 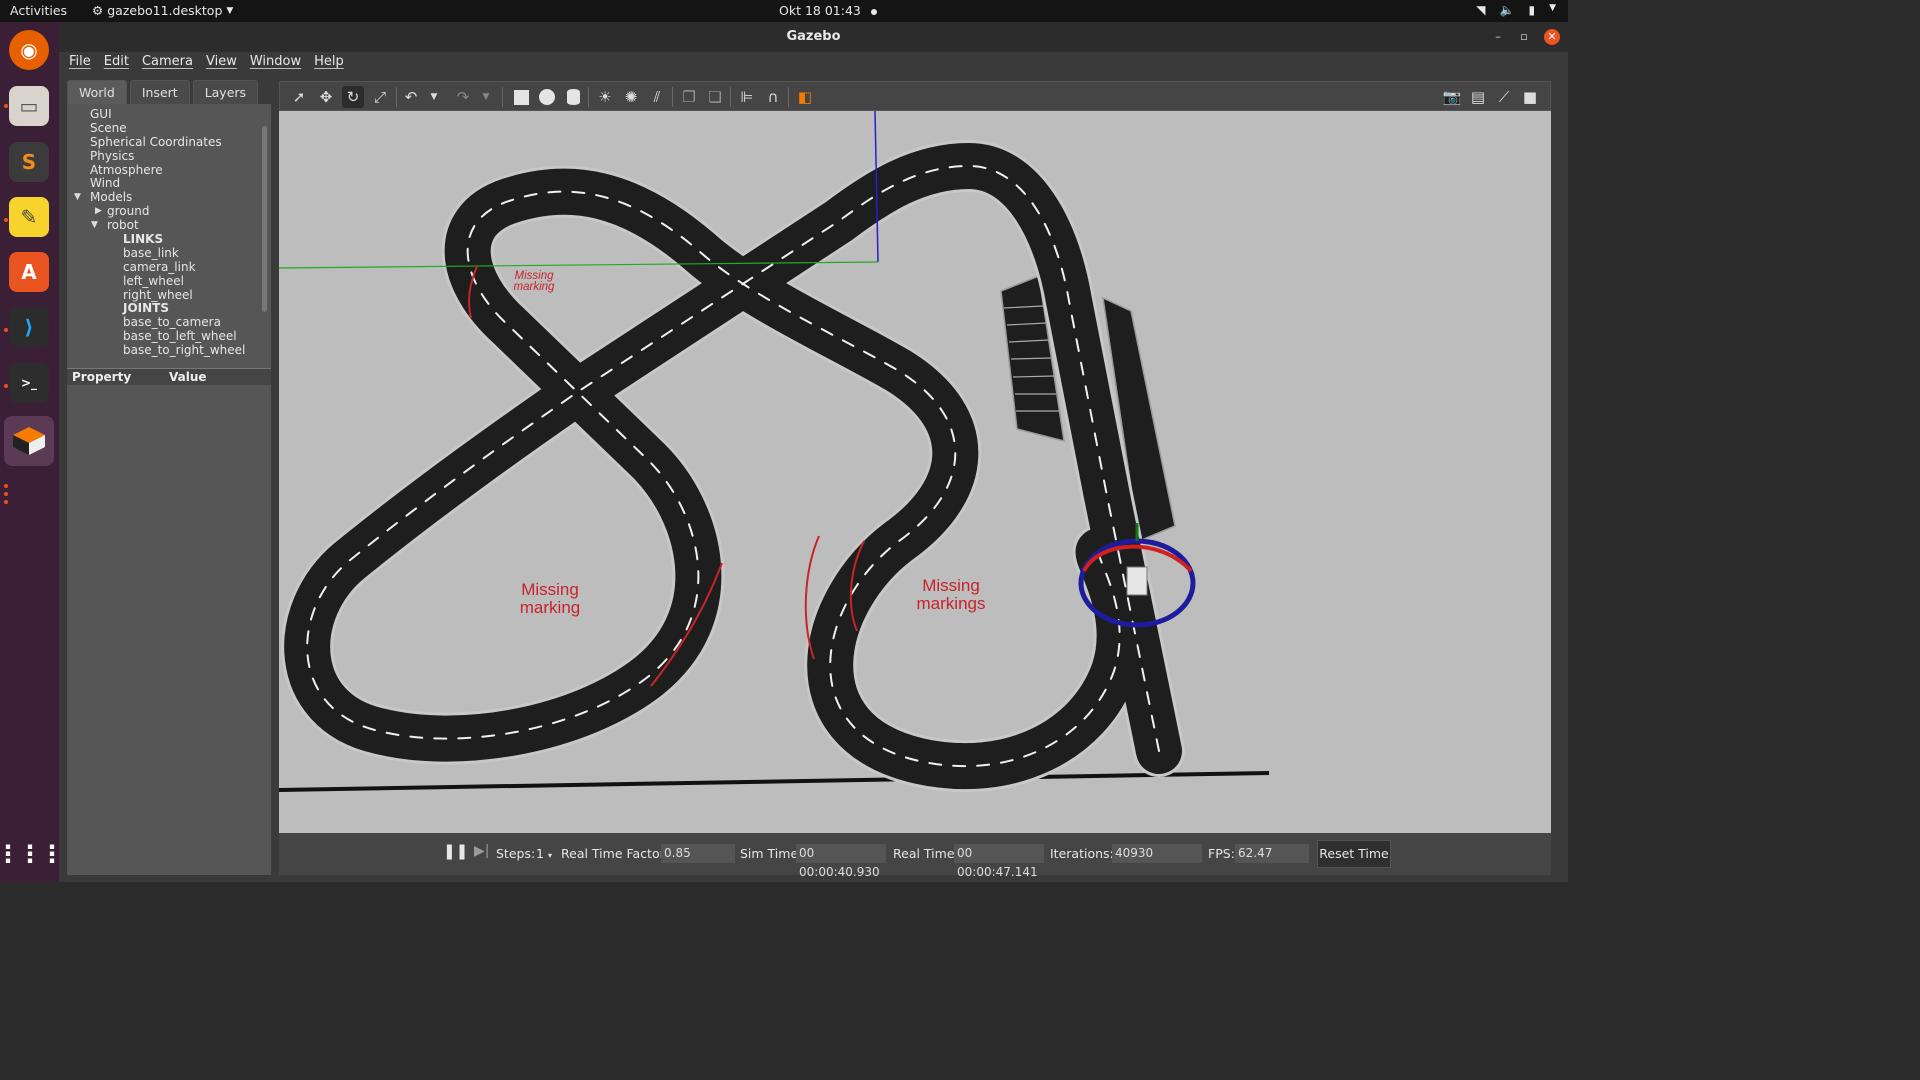 What do you see at coordinates (29, 327) in the screenshot?
I see `vscode-icon: ⟩` at bounding box center [29, 327].